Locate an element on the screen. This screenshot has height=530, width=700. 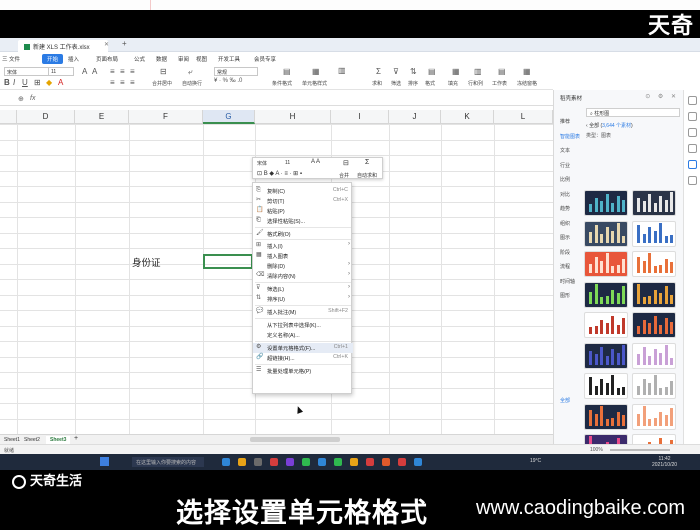
category-item: 行业 is located at coordinates (569, 169).